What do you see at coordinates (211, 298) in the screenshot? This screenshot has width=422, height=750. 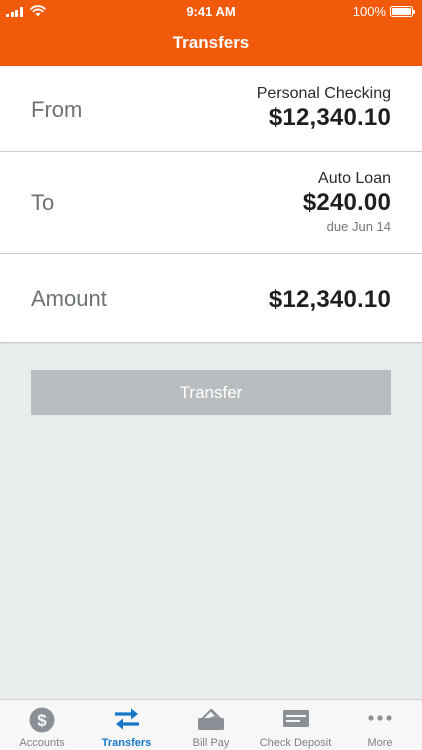 I see `amount-row: Amount $12,340.10` at bounding box center [211, 298].